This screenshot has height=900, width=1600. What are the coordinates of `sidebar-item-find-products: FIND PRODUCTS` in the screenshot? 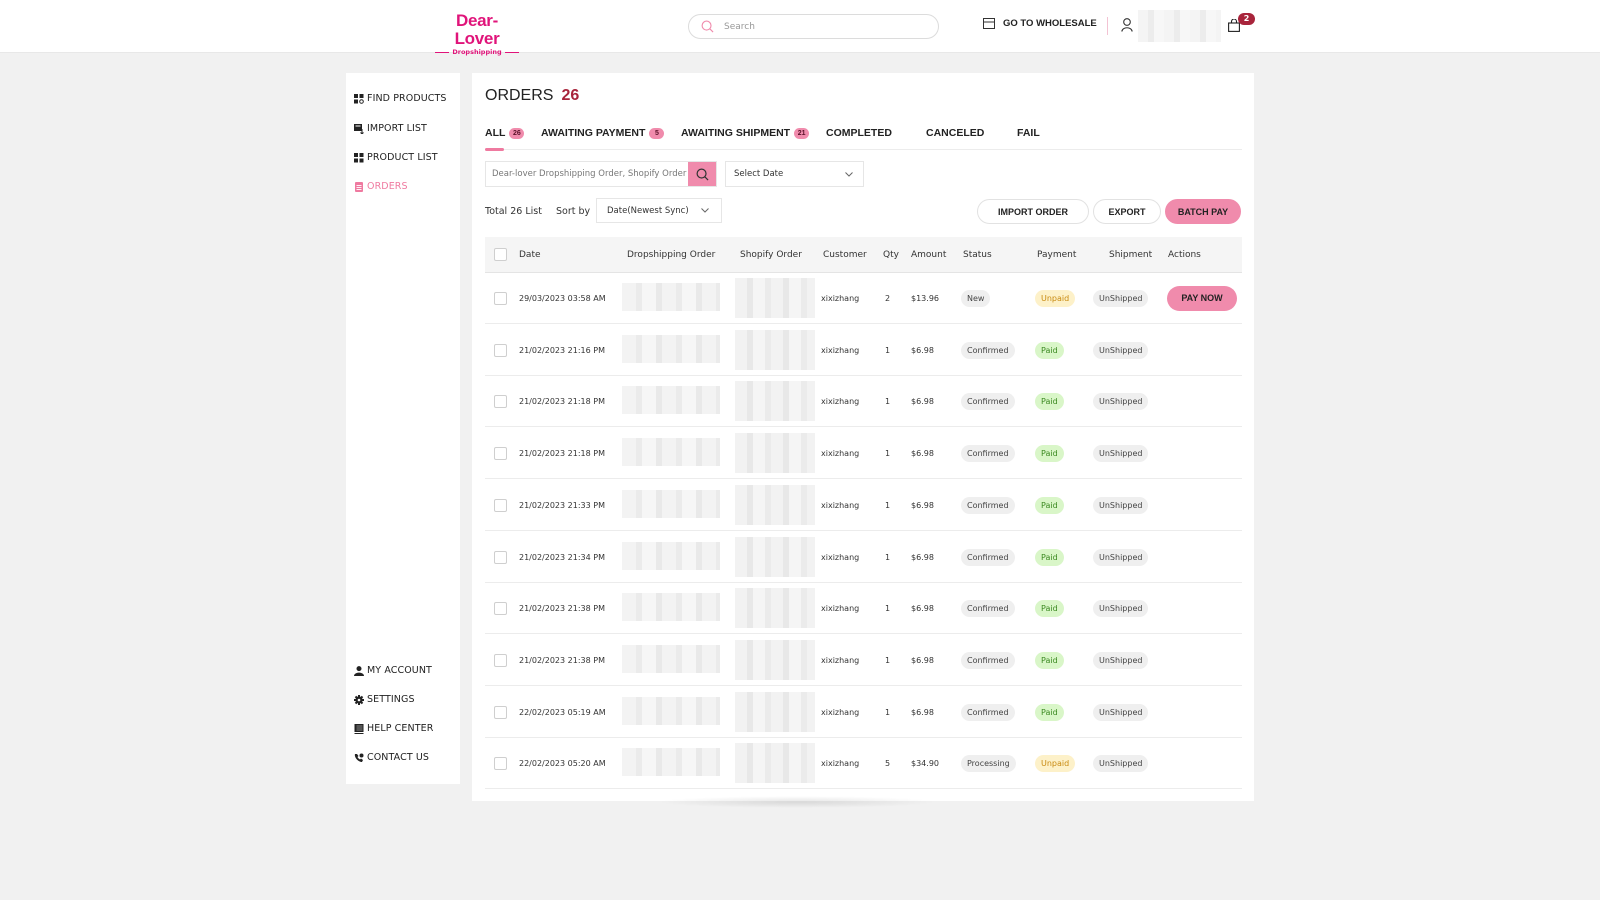 It's located at (400, 98).